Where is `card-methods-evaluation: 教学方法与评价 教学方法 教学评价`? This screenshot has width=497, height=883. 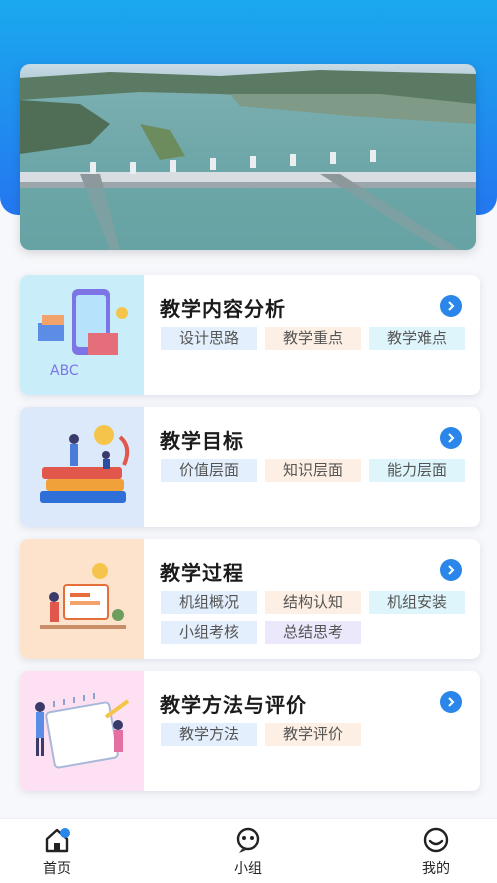
card-methods-evaluation: 教学方法与评价 教学方法 教学评价 is located at coordinates (250, 731).